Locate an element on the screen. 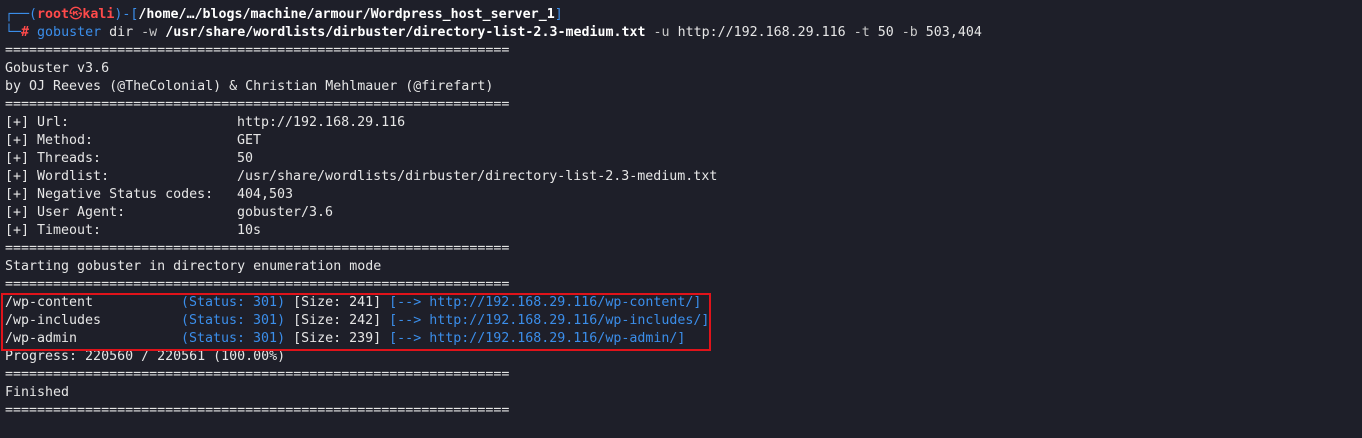  command-blacklist: 503,404 is located at coordinates (953, 32).